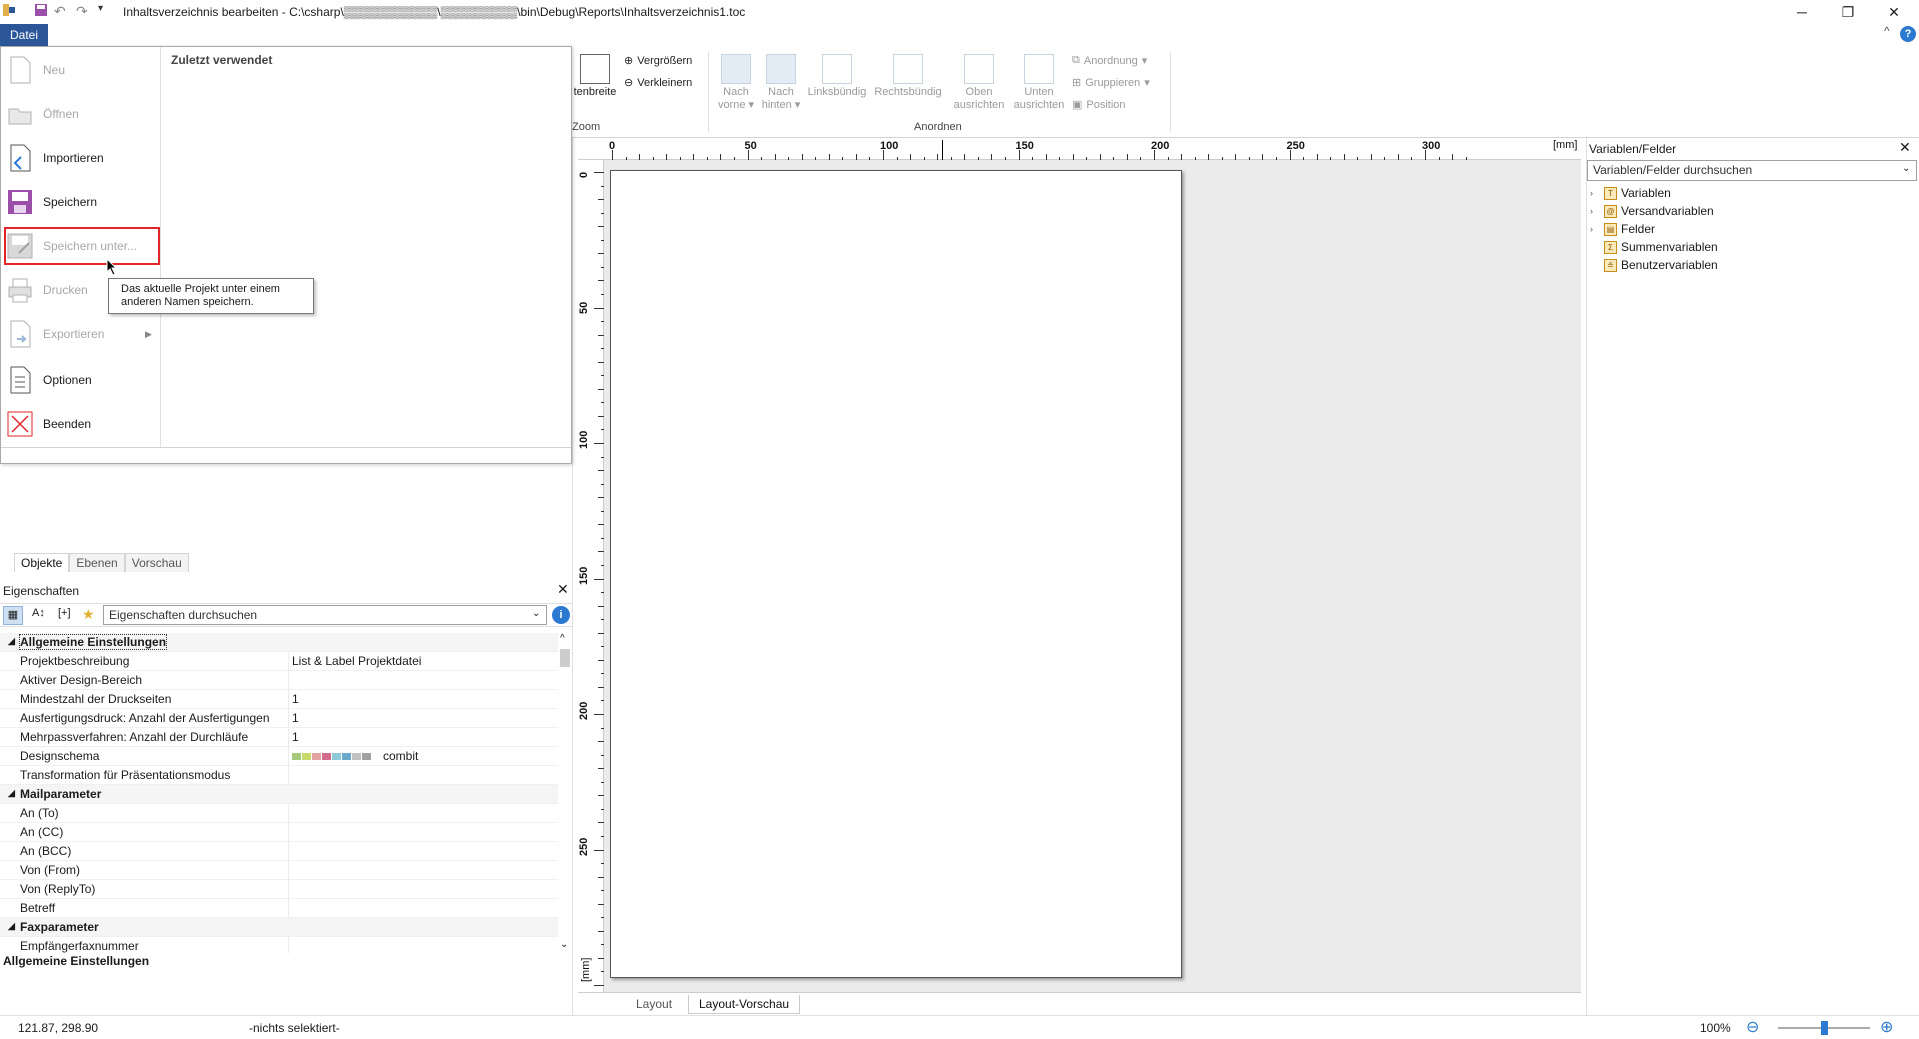  I want to click on minimize-button: ─, so click(1802, 12).